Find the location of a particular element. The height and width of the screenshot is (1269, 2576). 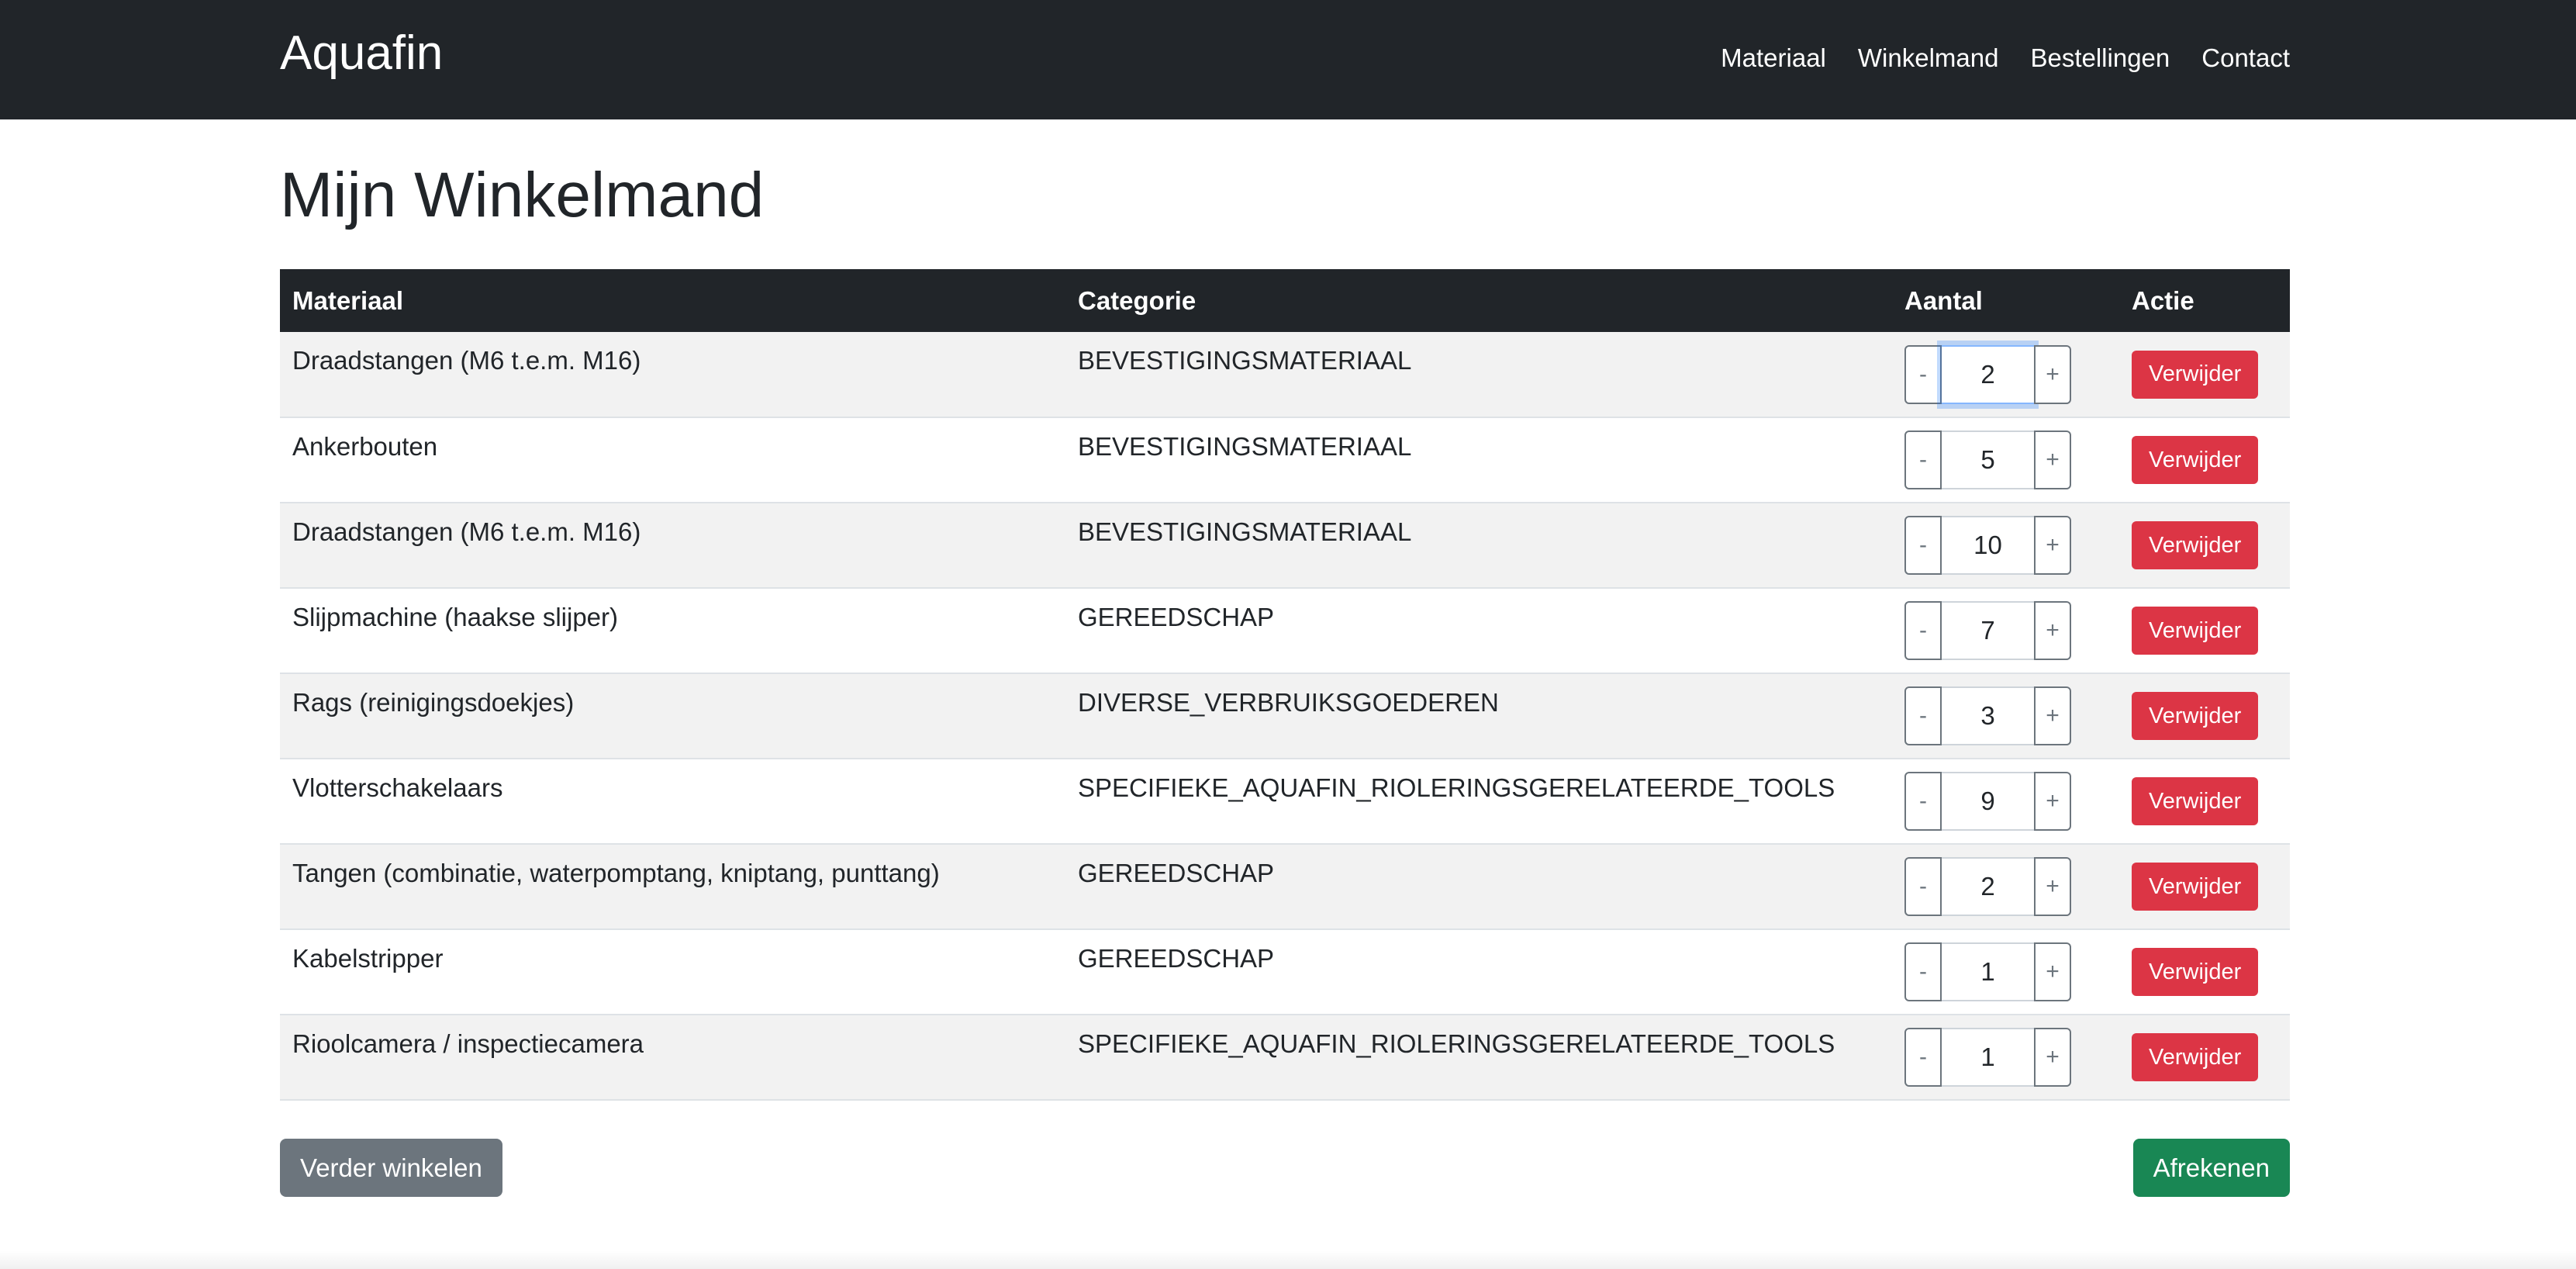

header-materiaal: Materiaal is located at coordinates (673, 301).